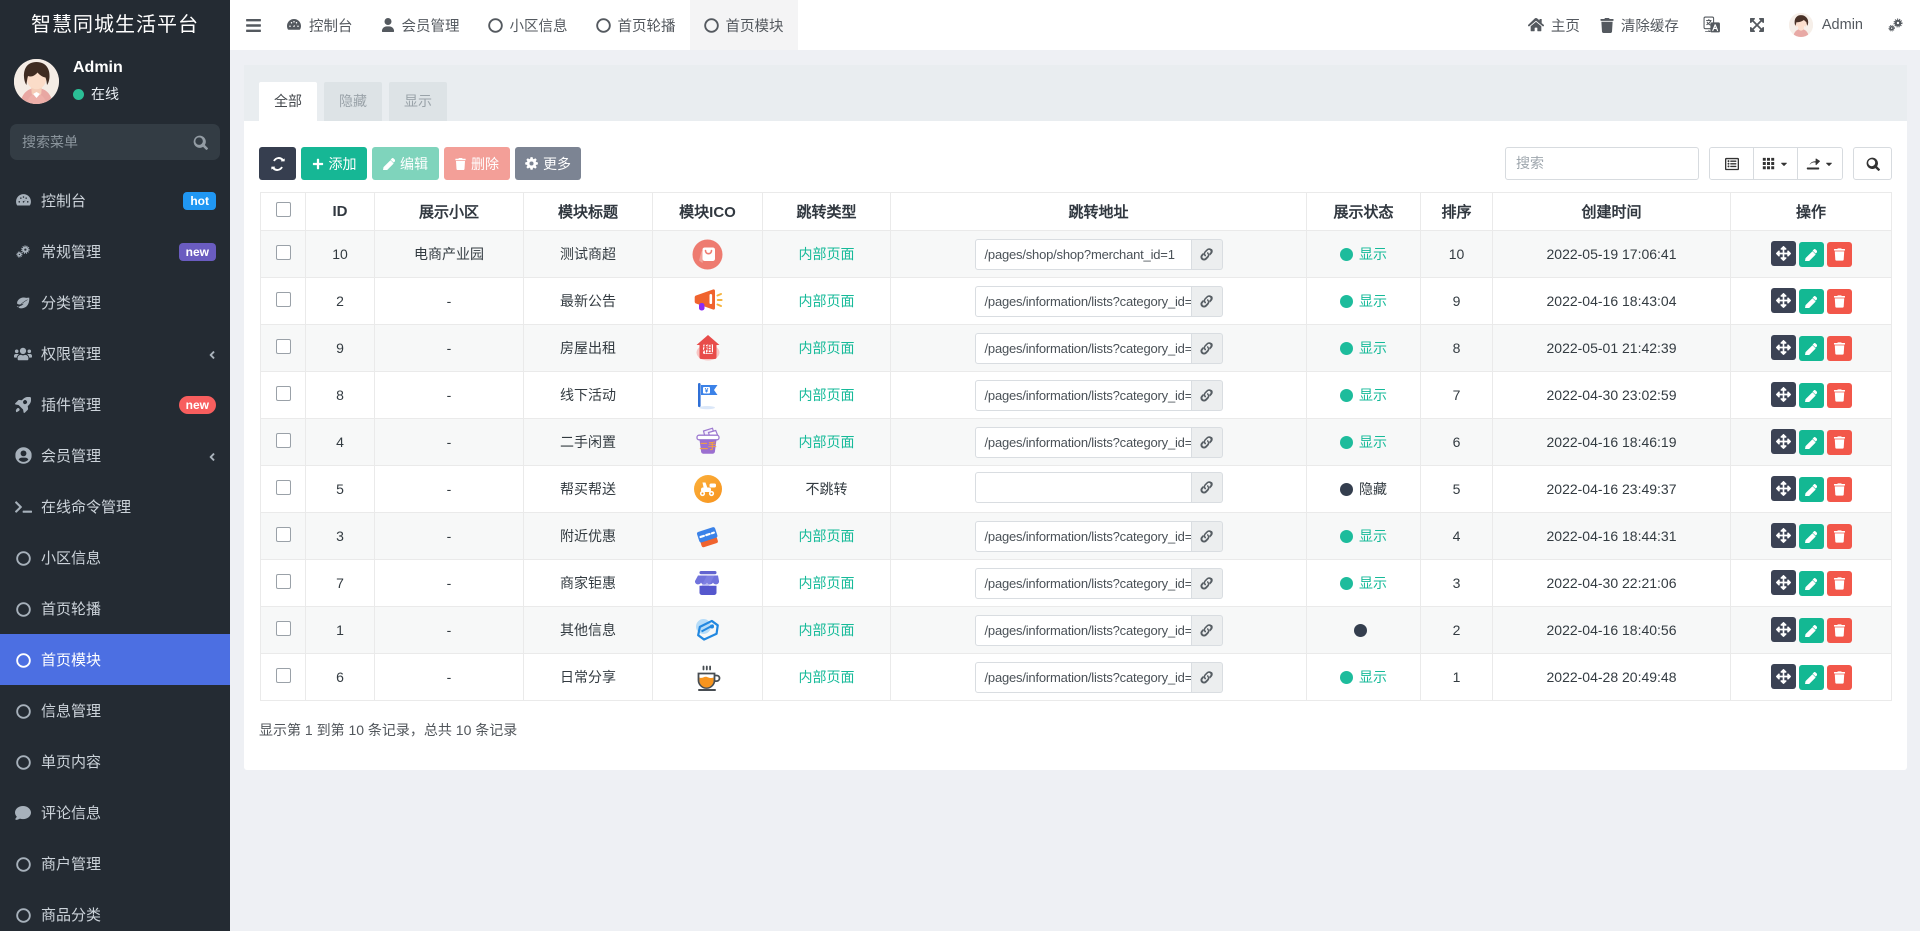 The height and width of the screenshot is (931, 1920). What do you see at coordinates (708, 349) in the screenshot?
I see `svg-text: 租` at bounding box center [708, 349].